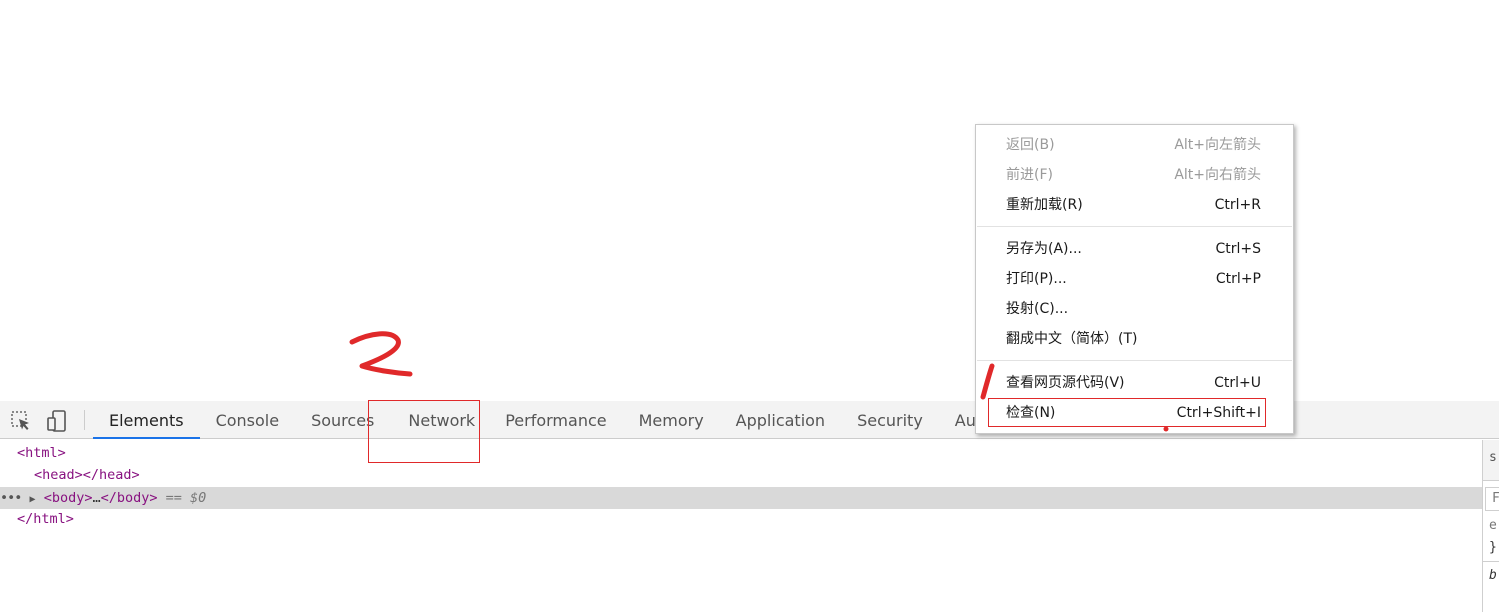  What do you see at coordinates (987, 381) in the screenshot?
I see `handwritten-step-1-mark` at bounding box center [987, 381].